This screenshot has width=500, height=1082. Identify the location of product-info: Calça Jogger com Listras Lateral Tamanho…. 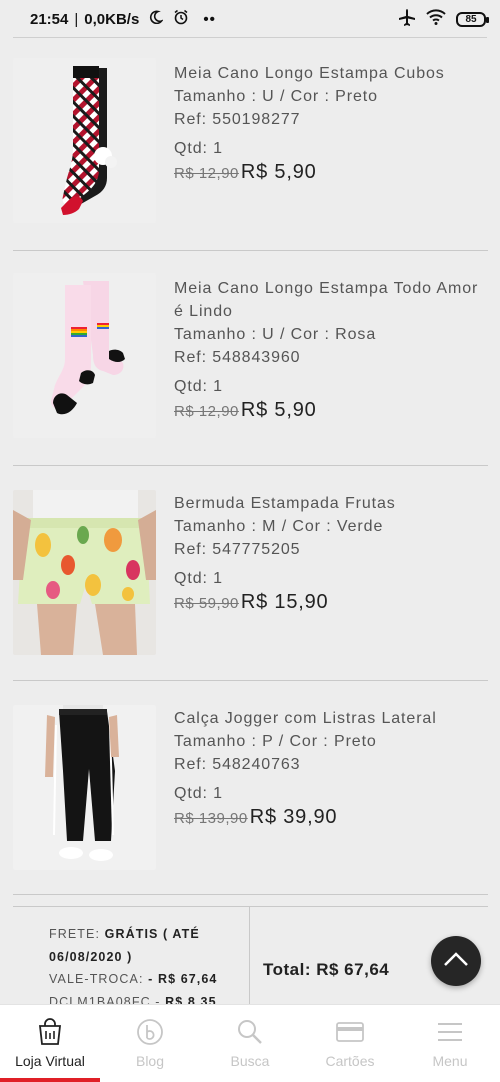
(331, 768).